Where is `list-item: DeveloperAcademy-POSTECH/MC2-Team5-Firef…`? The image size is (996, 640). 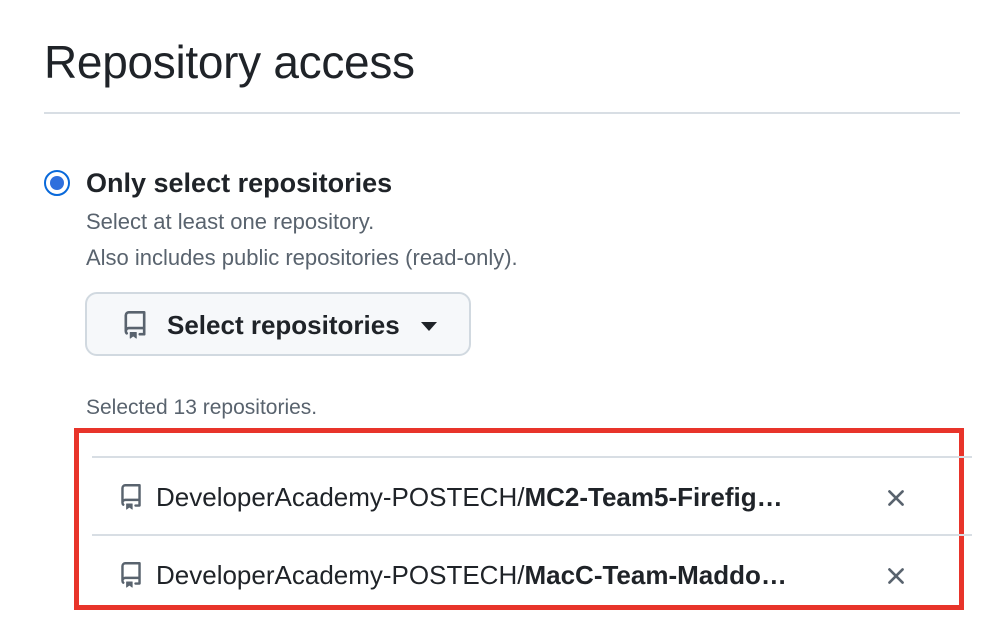
list-item: DeveloperAcademy-POSTECH/MC2-Team5-Firef… is located at coordinates (532, 495).